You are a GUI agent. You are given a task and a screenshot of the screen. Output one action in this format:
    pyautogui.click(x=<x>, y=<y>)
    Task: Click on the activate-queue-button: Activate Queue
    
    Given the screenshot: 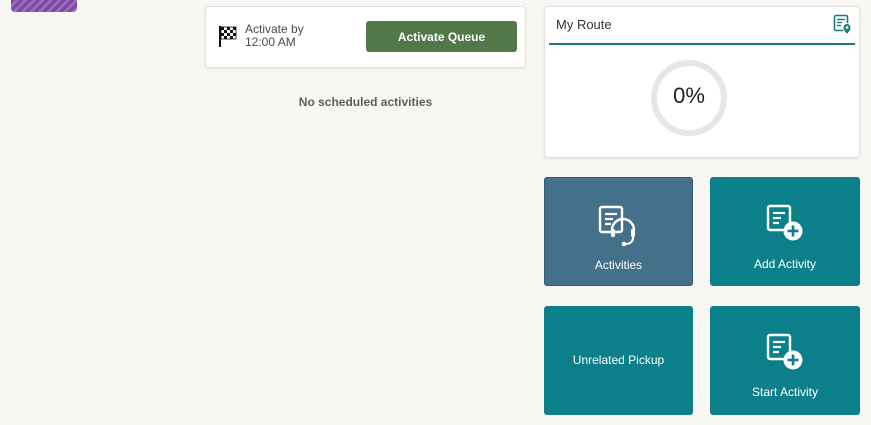 What is the action you would take?
    pyautogui.click(x=441, y=36)
    